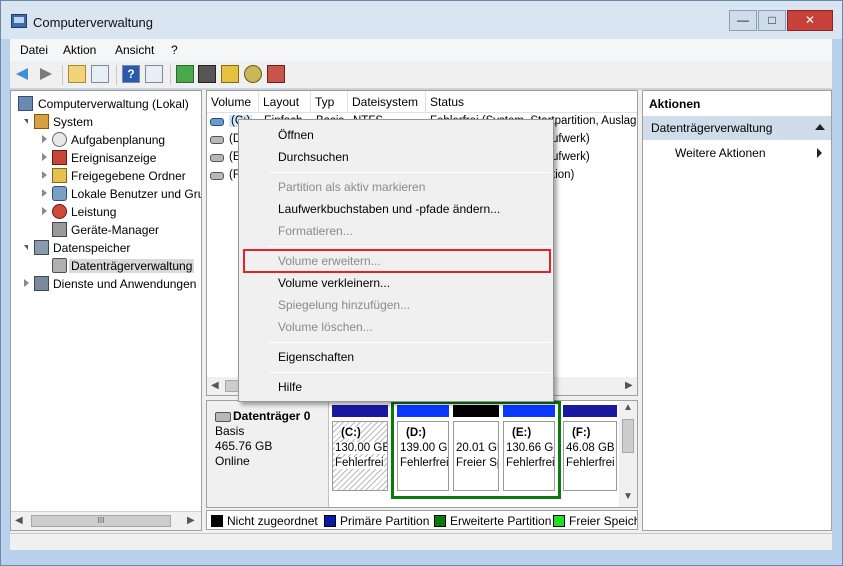  I want to click on partition-status: Freier Speicher, so click(477, 463).